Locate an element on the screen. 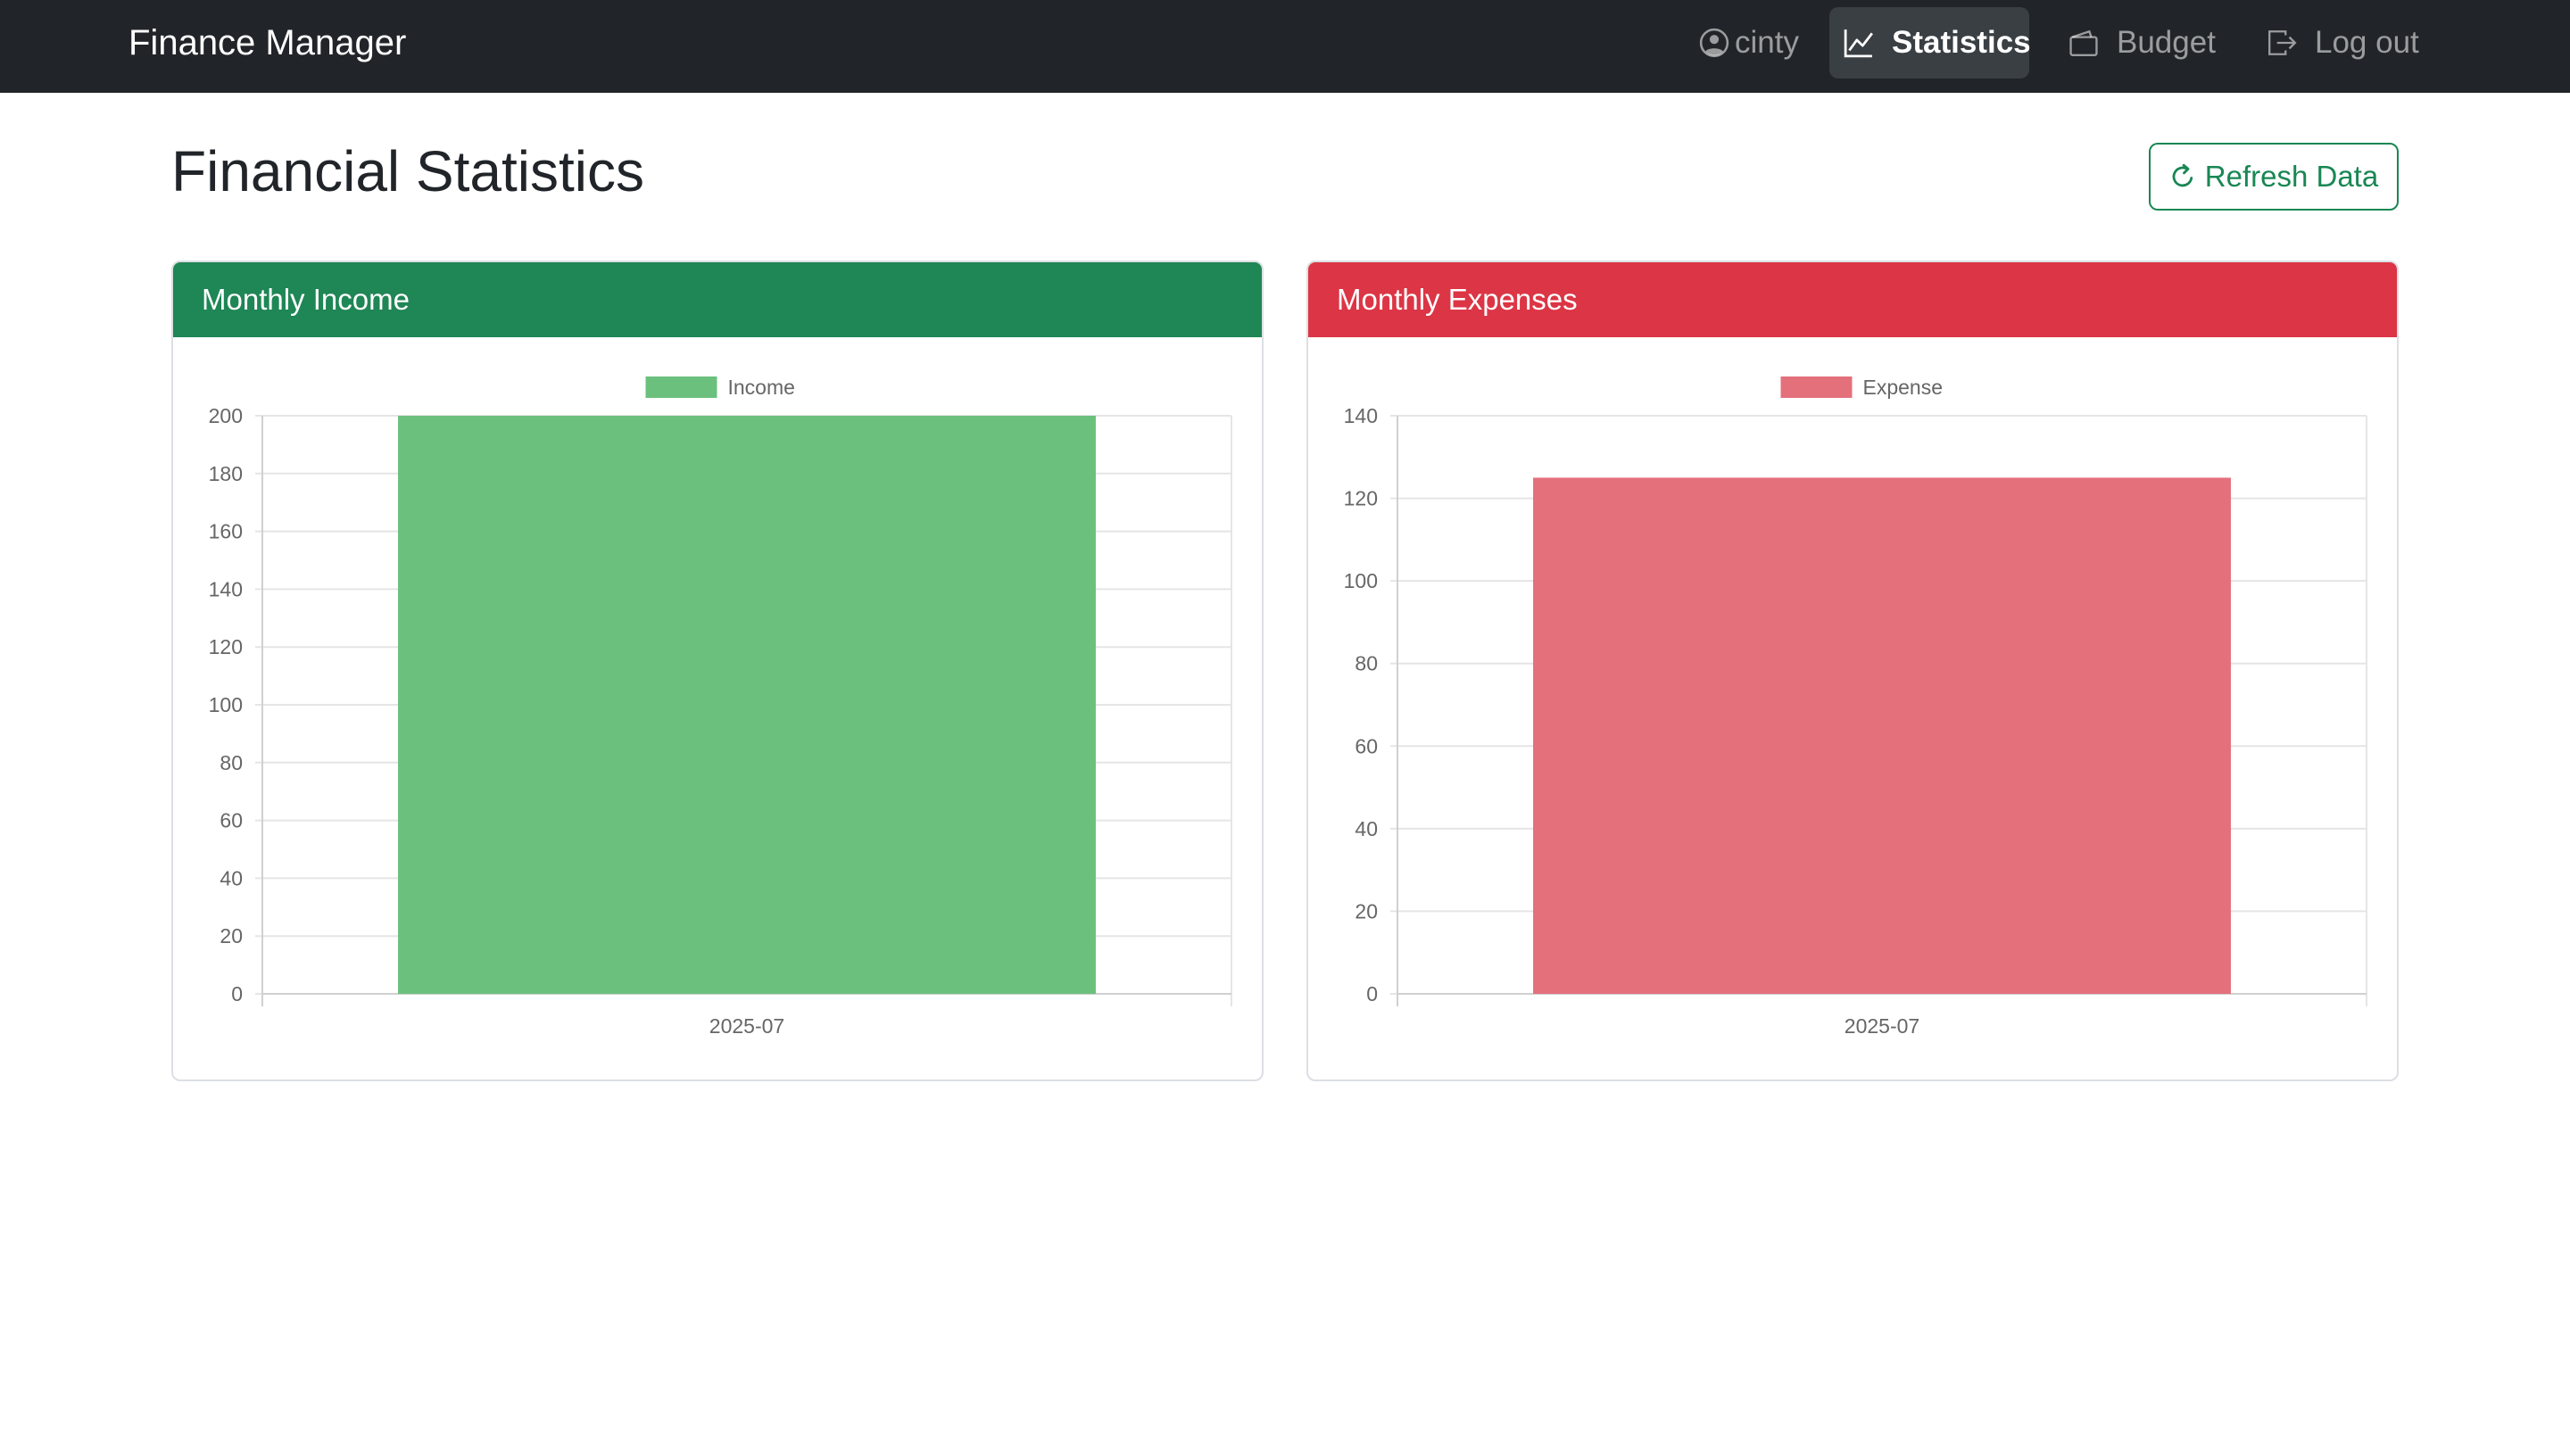  expense-y-tick-label: 60 is located at coordinates (1367, 746).